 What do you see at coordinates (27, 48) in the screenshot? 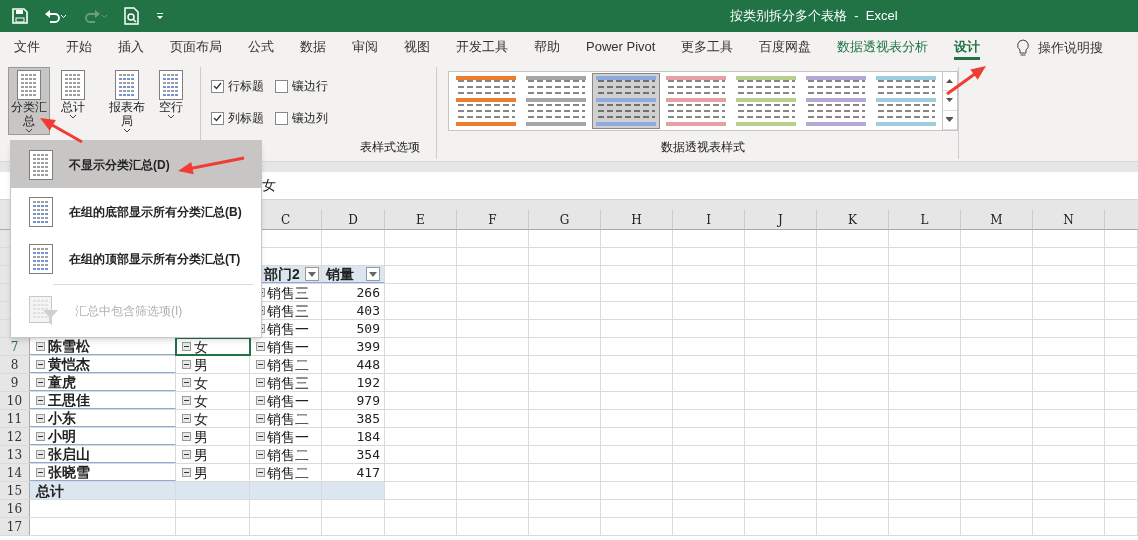
I see `ribbon-tab: 文件` at bounding box center [27, 48].